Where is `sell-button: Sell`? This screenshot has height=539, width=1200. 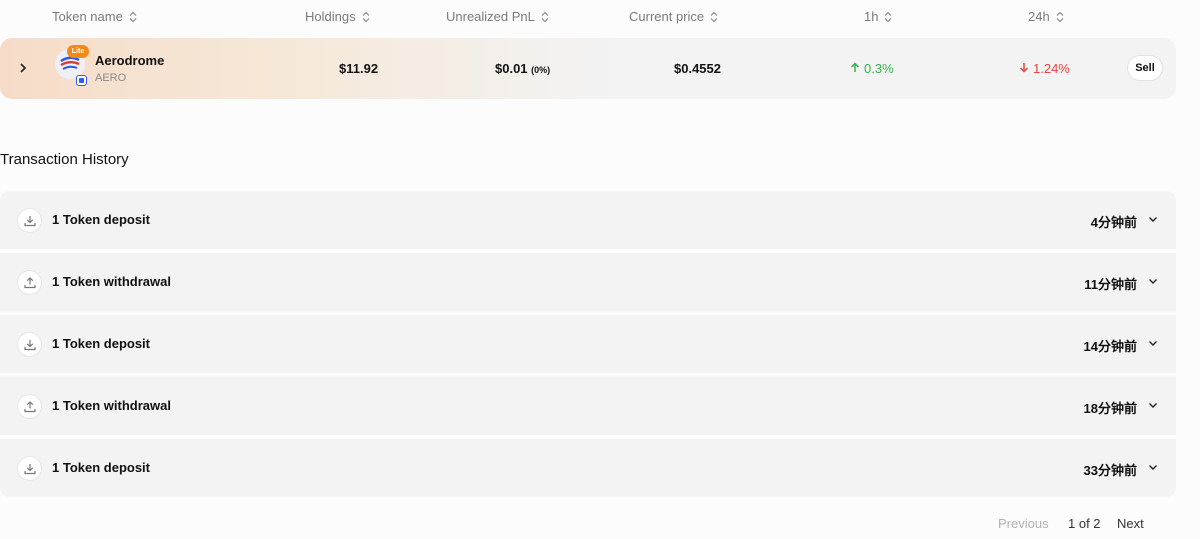
sell-button: Sell is located at coordinates (1145, 68).